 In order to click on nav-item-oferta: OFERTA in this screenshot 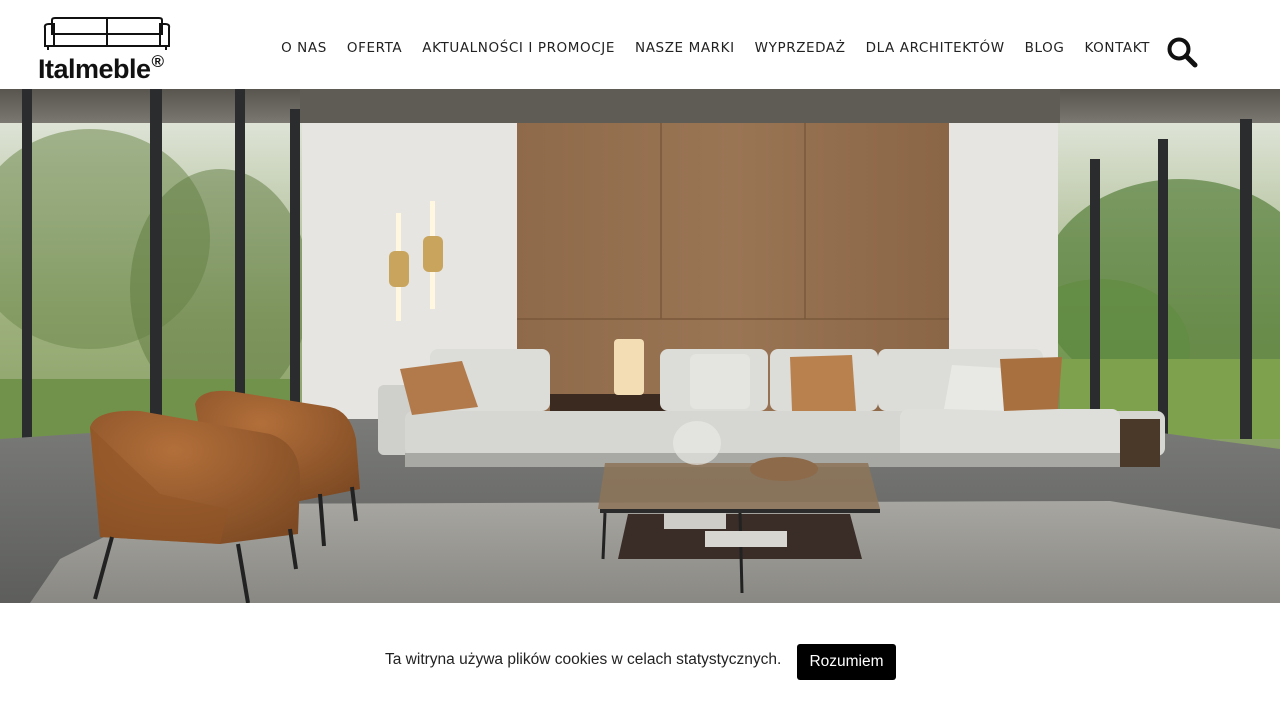, I will do `click(374, 48)`.